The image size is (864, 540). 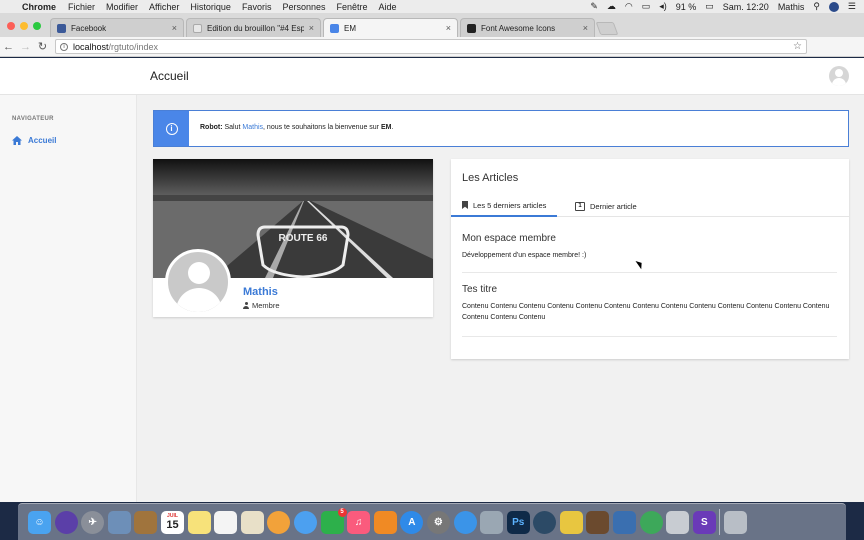 What do you see at coordinates (39, 7) in the screenshot?
I see `app-menu: Chrome` at bounding box center [39, 7].